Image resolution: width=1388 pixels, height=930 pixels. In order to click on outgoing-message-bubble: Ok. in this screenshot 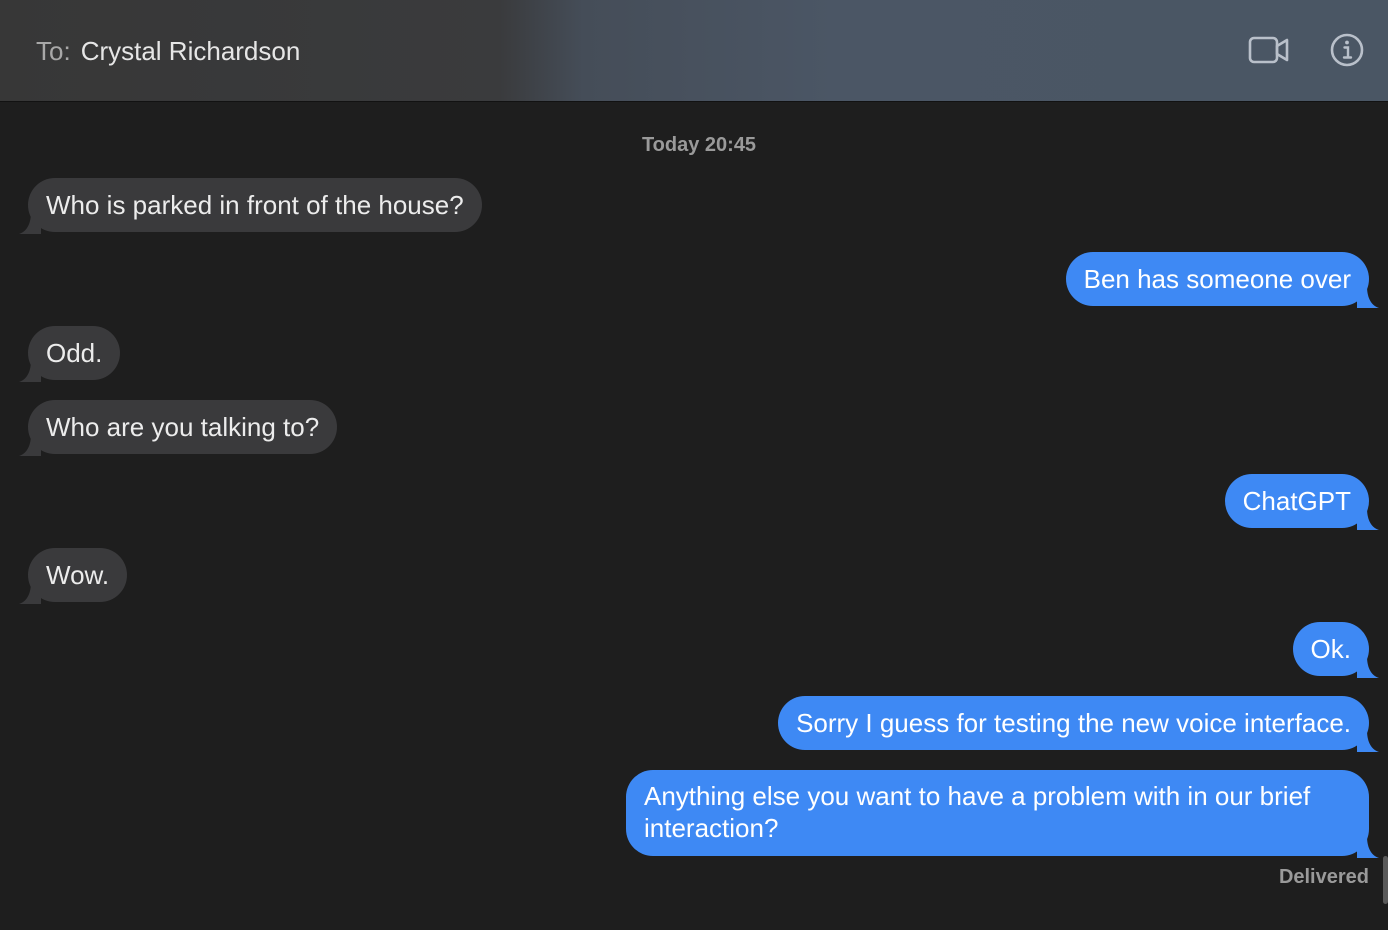, I will do `click(1335, 650)`.